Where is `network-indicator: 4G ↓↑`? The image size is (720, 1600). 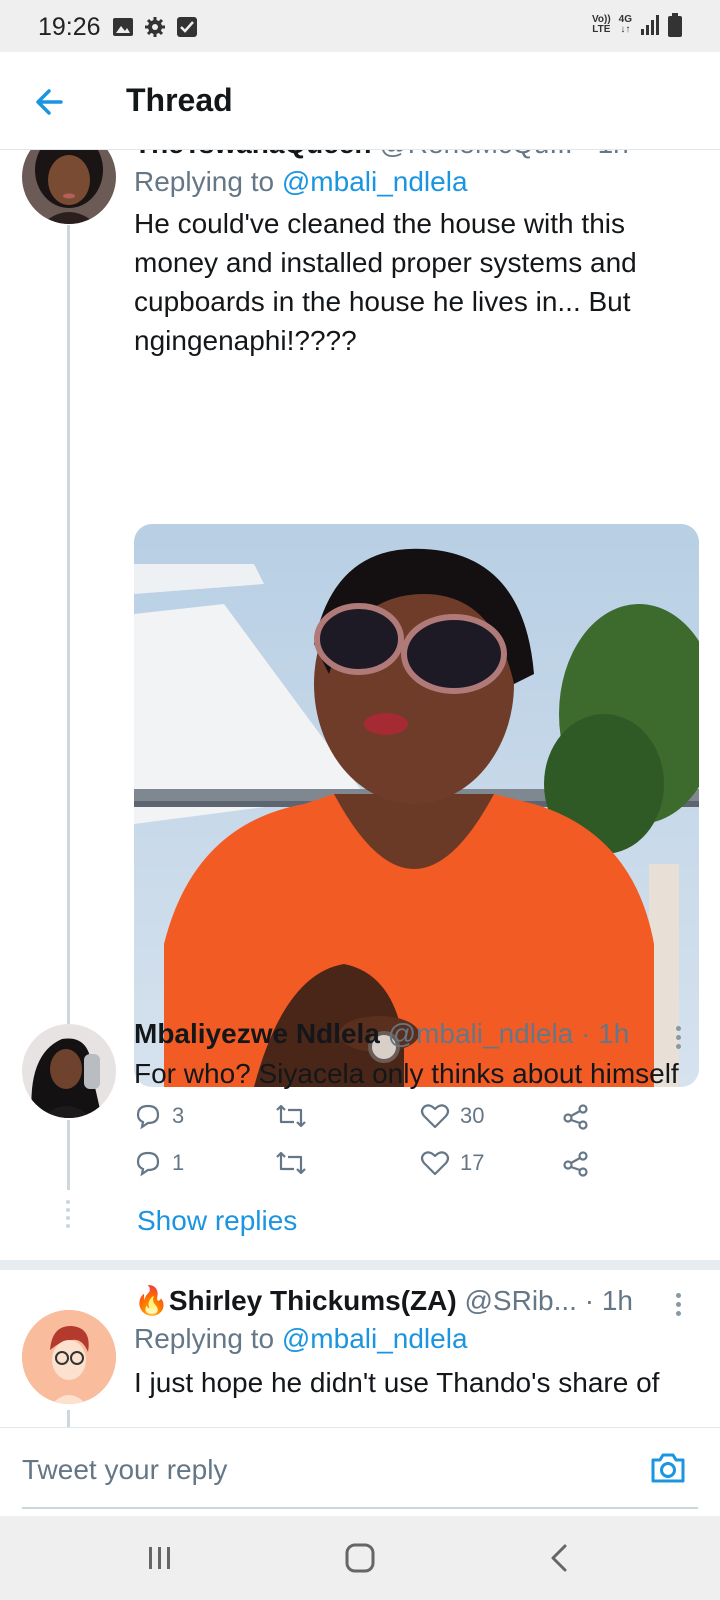 network-indicator: 4G ↓↑ is located at coordinates (625, 24).